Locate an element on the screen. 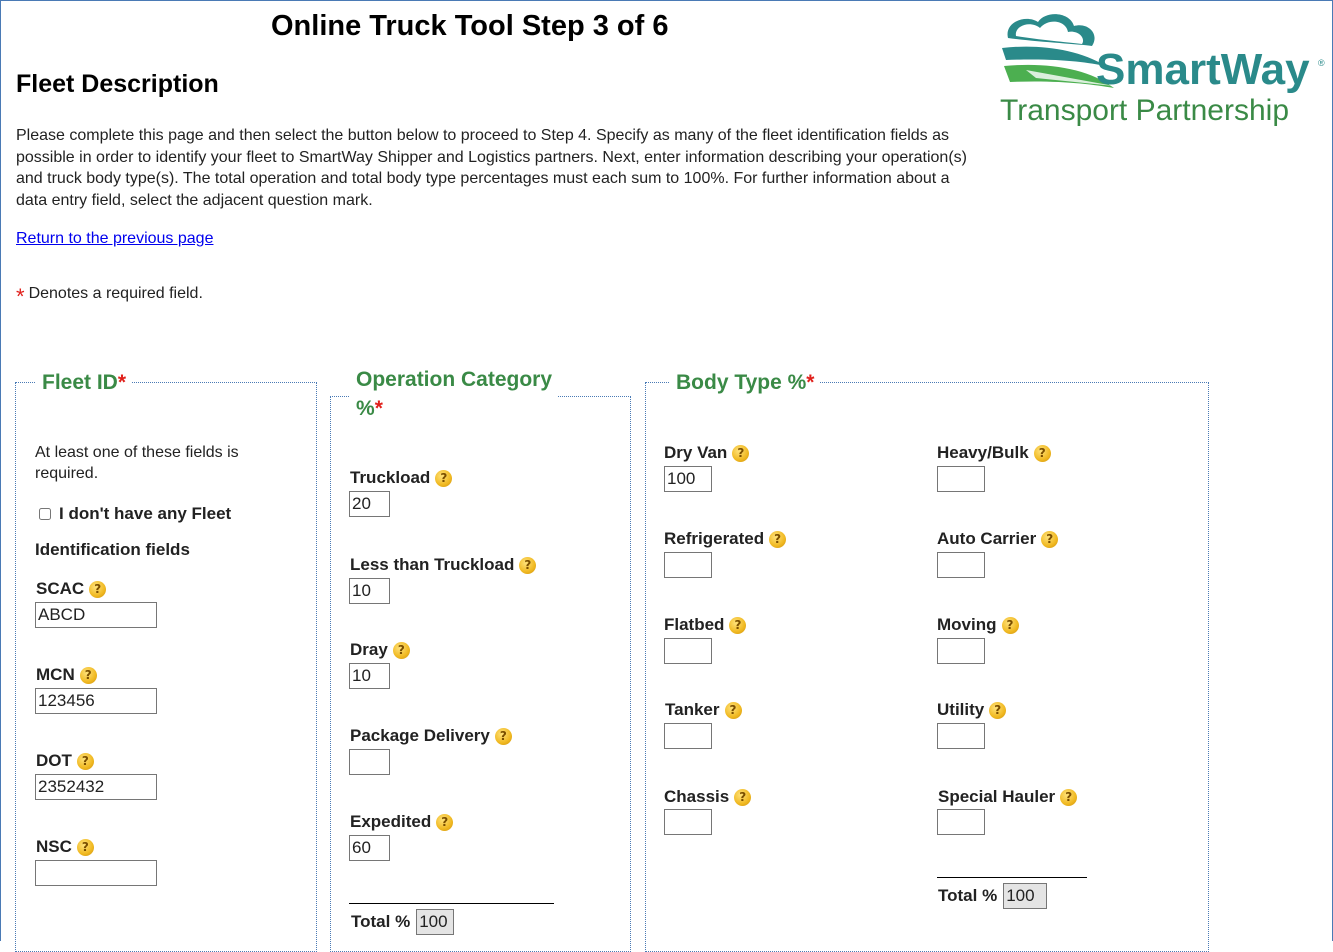 The height and width of the screenshot is (952, 1333). operation-category-legend: Operation Category %* is located at coordinates (454, 394).